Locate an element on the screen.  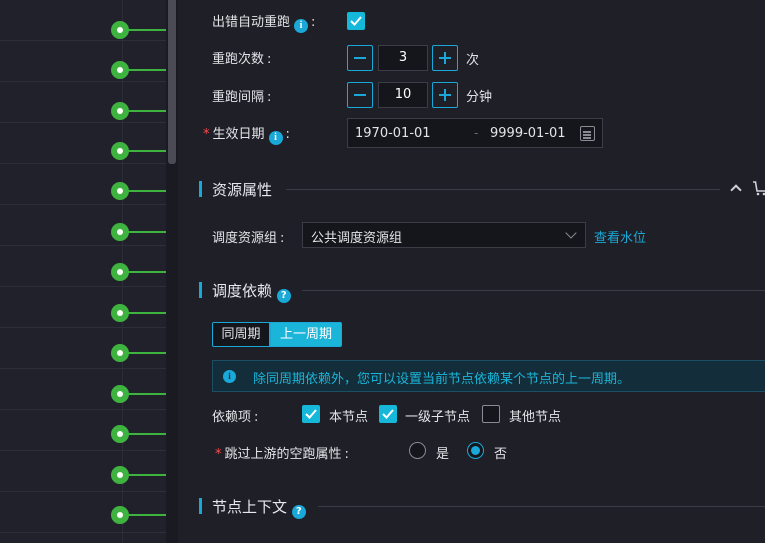
skip-yes-label: 是 is located at coordinates (442, 452).